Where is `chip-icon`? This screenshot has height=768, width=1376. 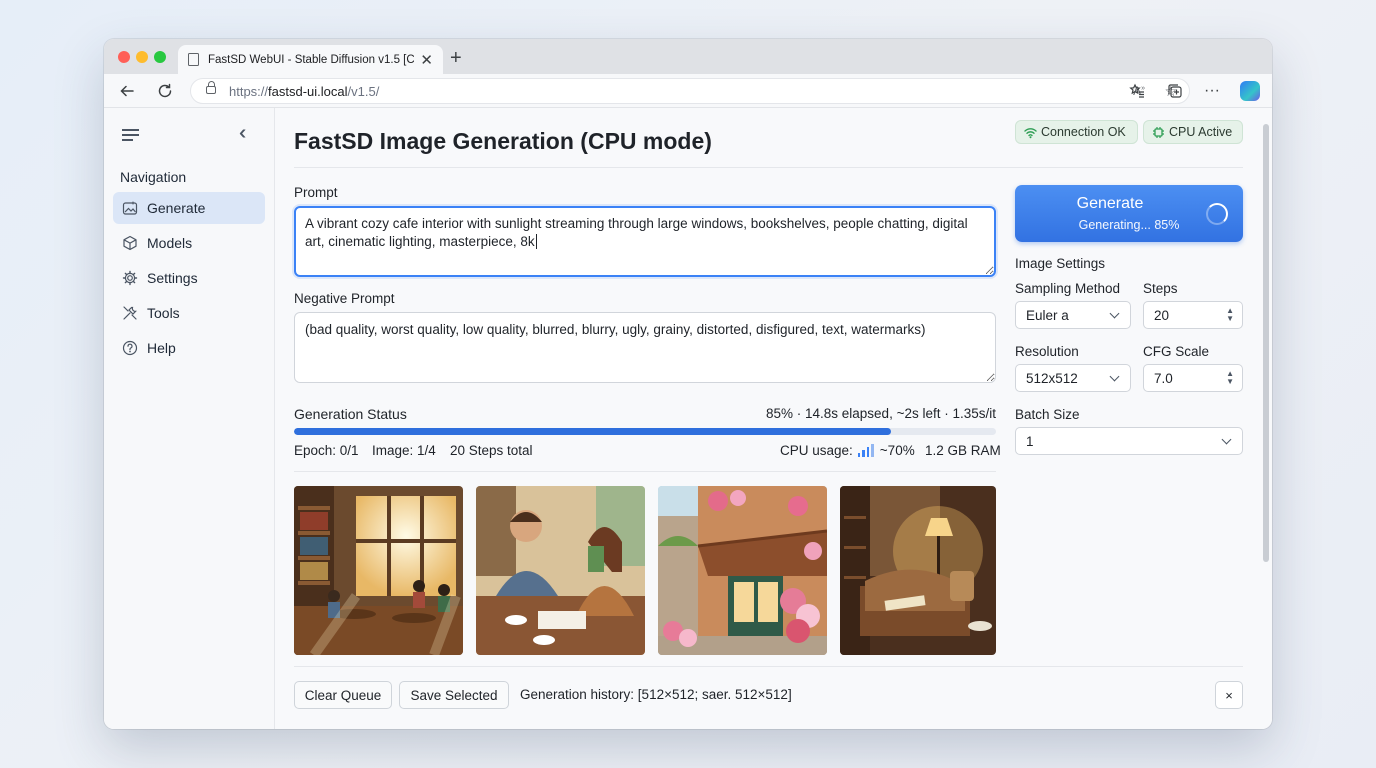
chip-icon is located at coordinates (1158, 132).